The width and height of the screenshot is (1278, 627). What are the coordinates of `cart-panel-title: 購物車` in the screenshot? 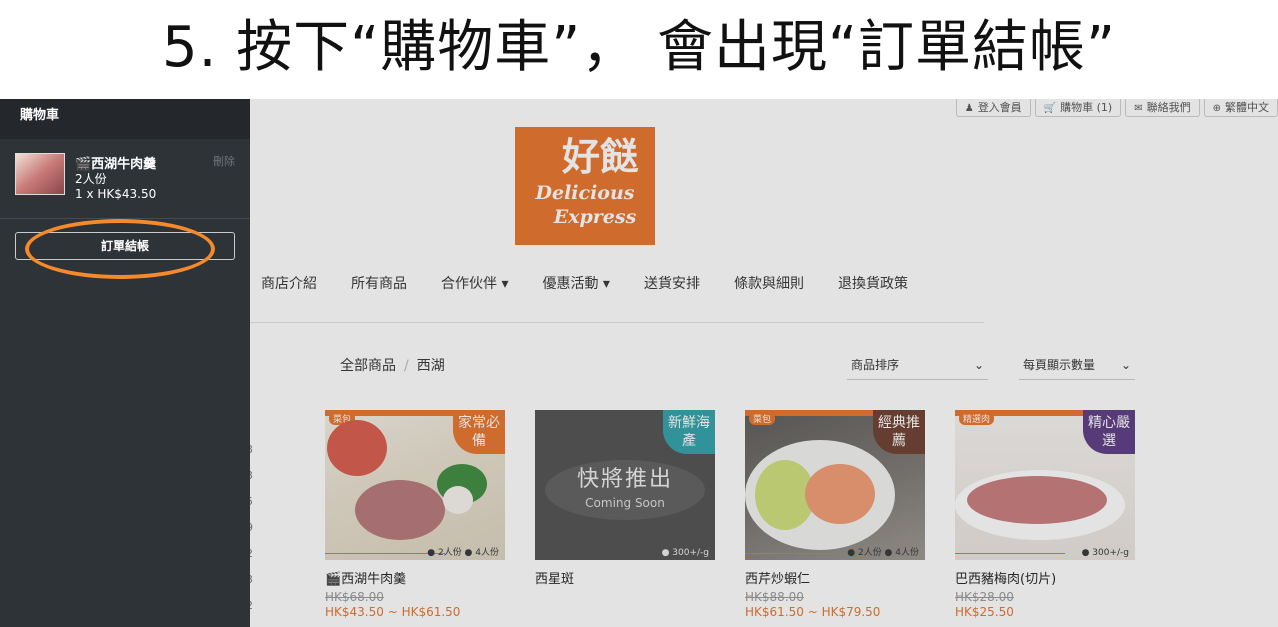 It's located at (125, 119).